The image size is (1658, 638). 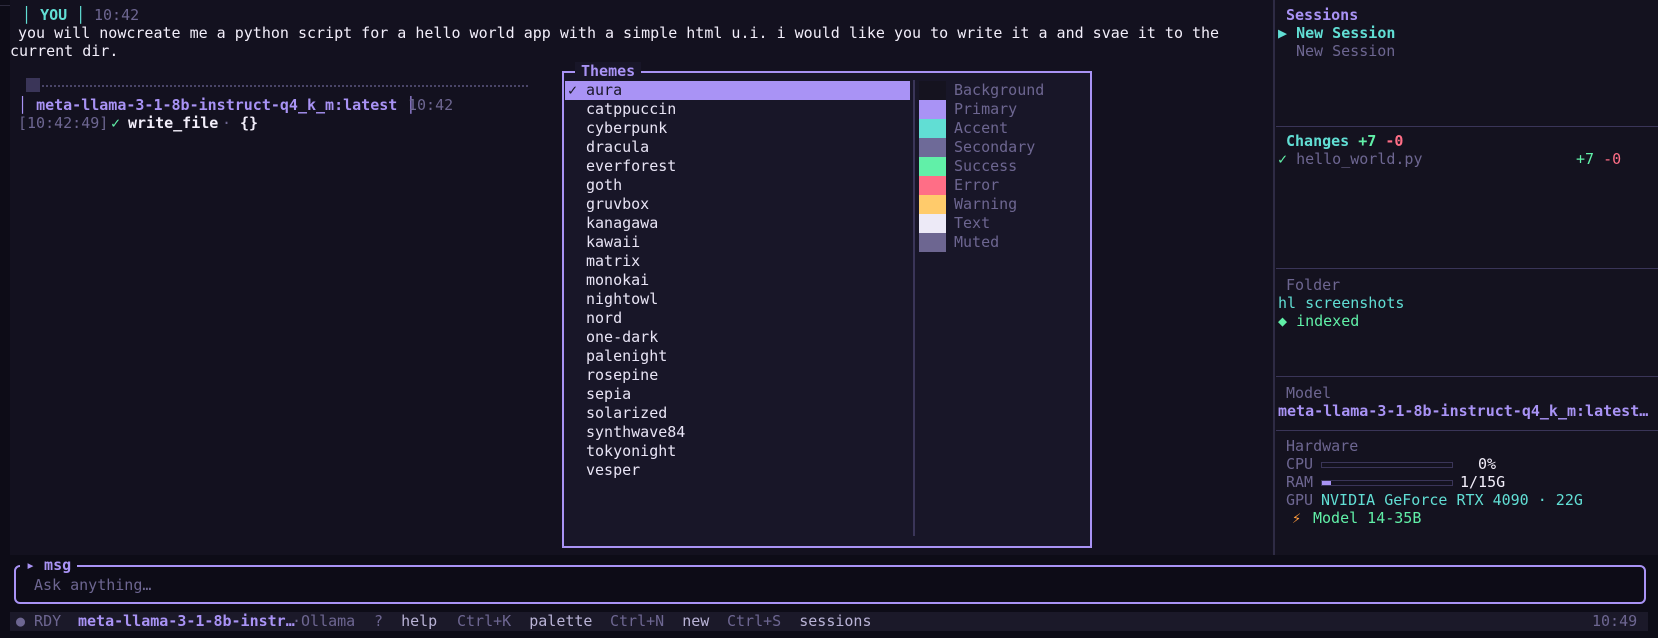 I want to click on model-fit-value: Model 14-35B, so click(x=1367, y=518).